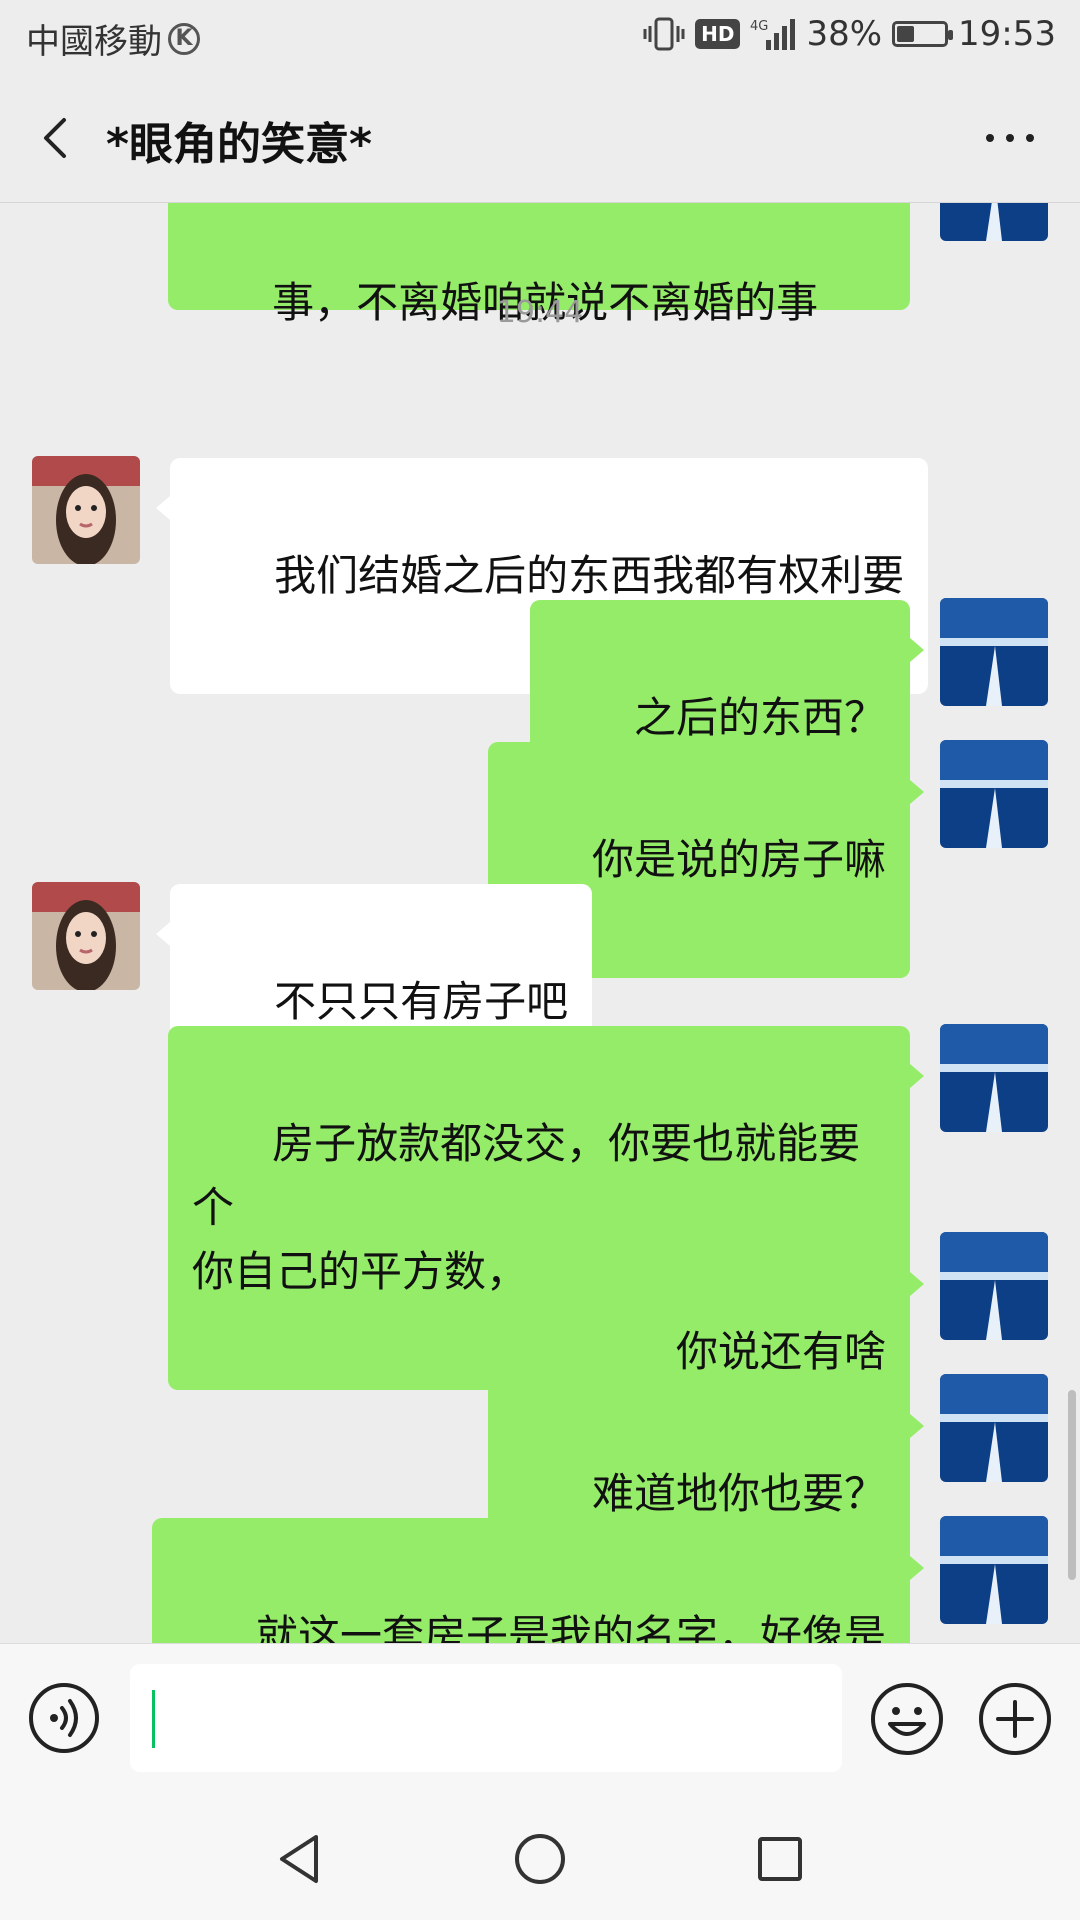 This screenshot has height=1920, width=1080. I want to click on chat-scrollbar, so click(1072, 1485).